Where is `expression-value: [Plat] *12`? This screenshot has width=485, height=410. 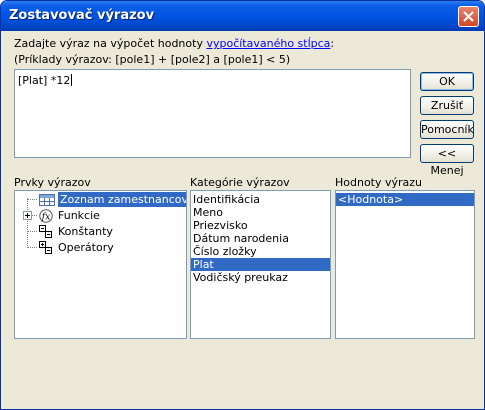
expression-value: [Plat] *12 is located at coordinates (45, 80).